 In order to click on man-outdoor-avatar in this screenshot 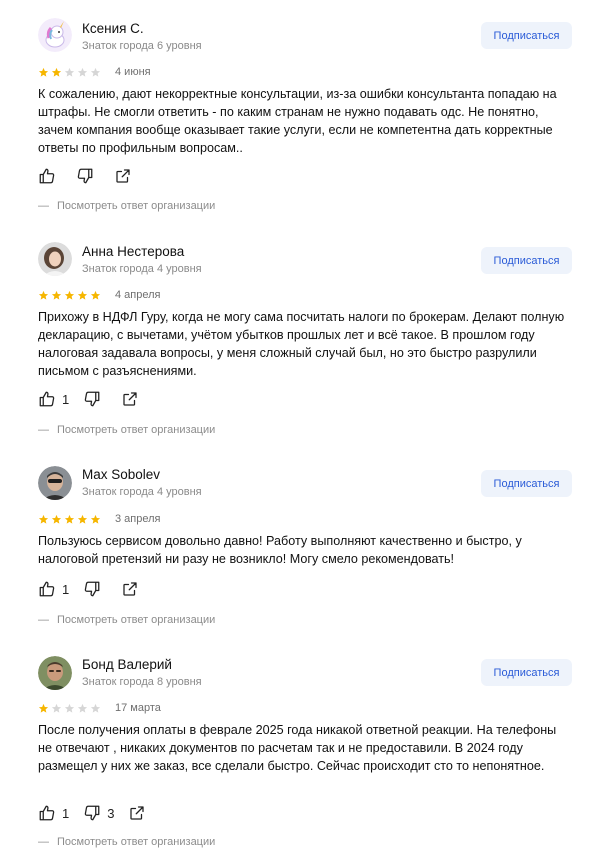, I will do `click(55, 673)`.